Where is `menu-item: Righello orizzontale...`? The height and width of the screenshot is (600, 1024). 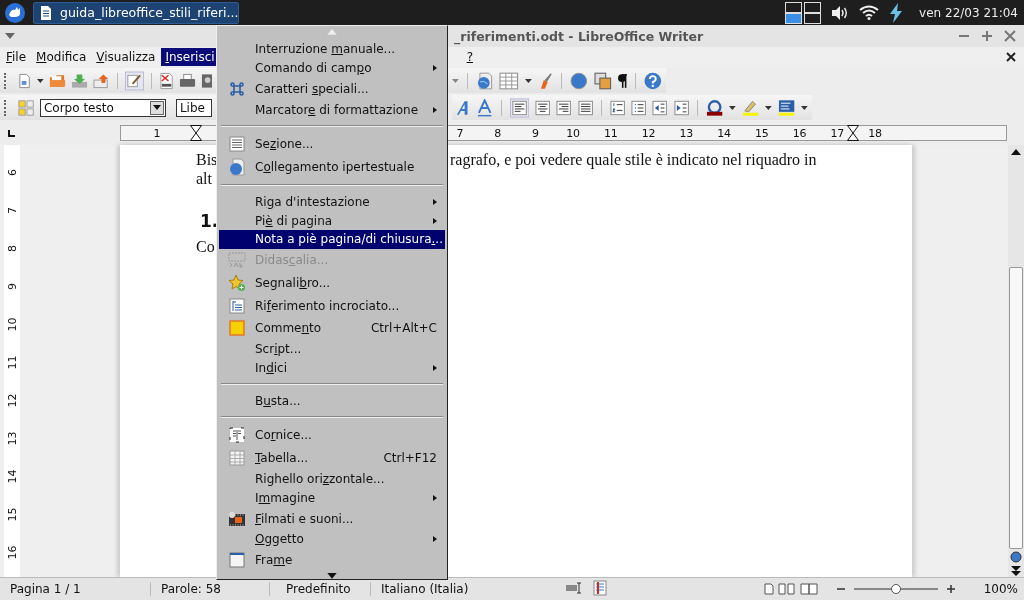 menu-item: Righello orizzontale... is located at coordinates (332, 479).